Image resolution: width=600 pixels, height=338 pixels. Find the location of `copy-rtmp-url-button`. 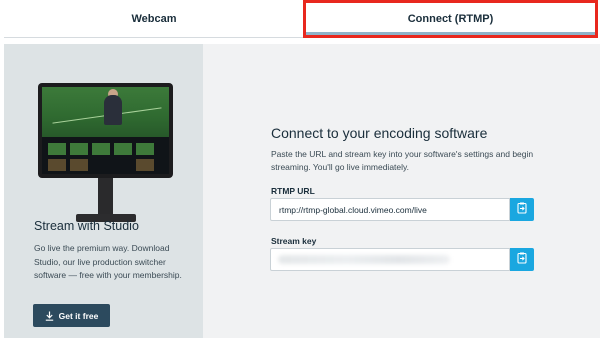

copy-rtmp-url-button is located at coordinates (522, 209).